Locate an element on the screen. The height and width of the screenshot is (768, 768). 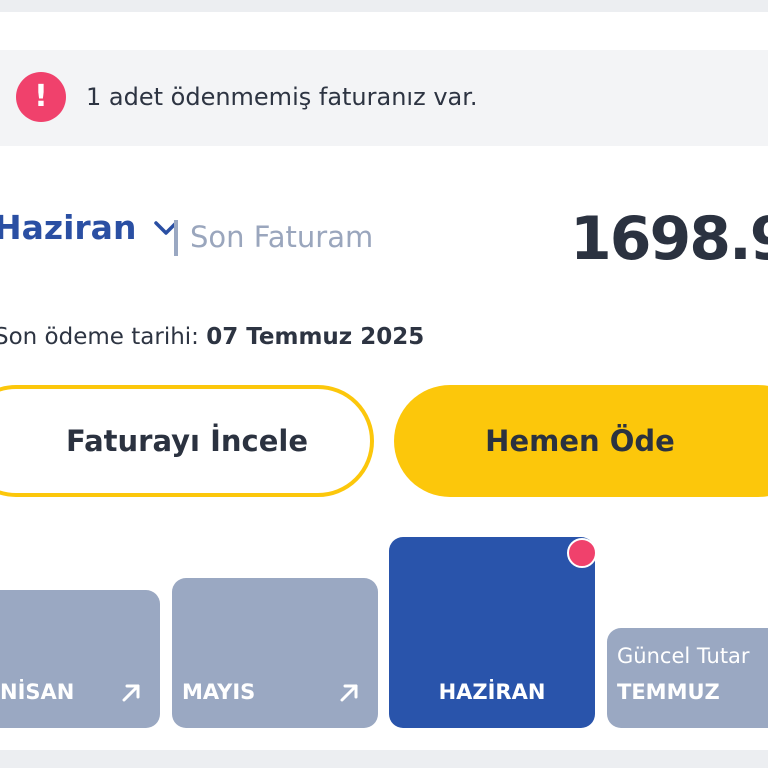
month-tile-temmuz: Güncel Tutar TEMMUZ is located at coordinates (687, 678).